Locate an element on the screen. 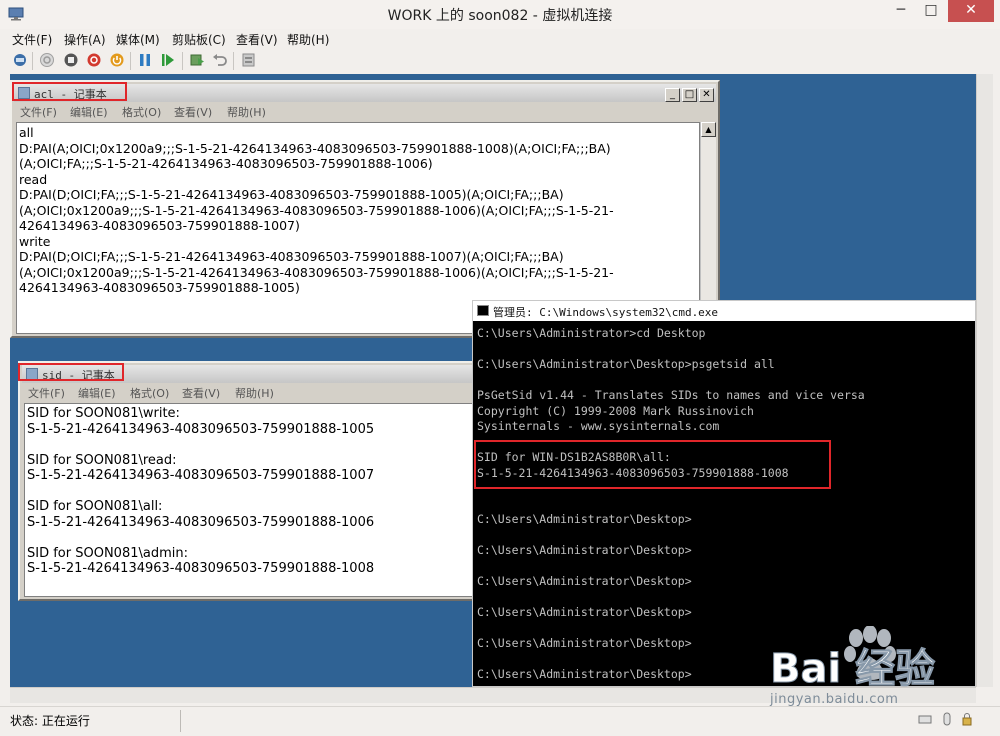  vertical-scrollbar is located at coordinates (984, 380).